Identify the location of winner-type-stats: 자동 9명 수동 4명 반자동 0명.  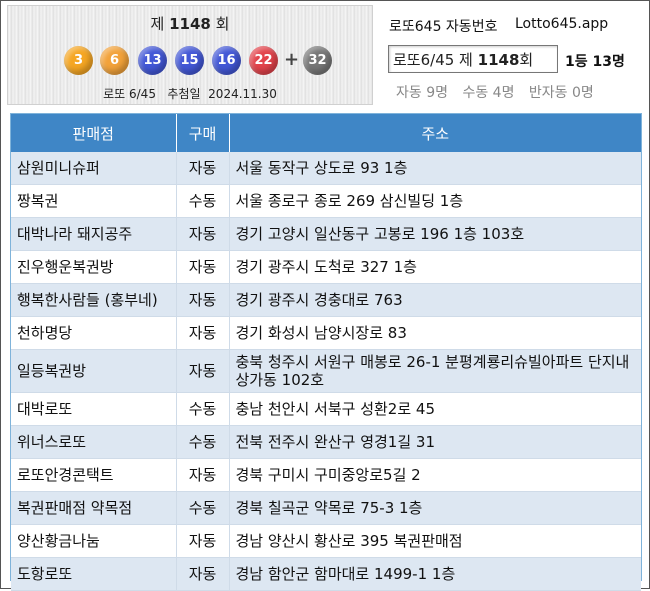
(500, 92).